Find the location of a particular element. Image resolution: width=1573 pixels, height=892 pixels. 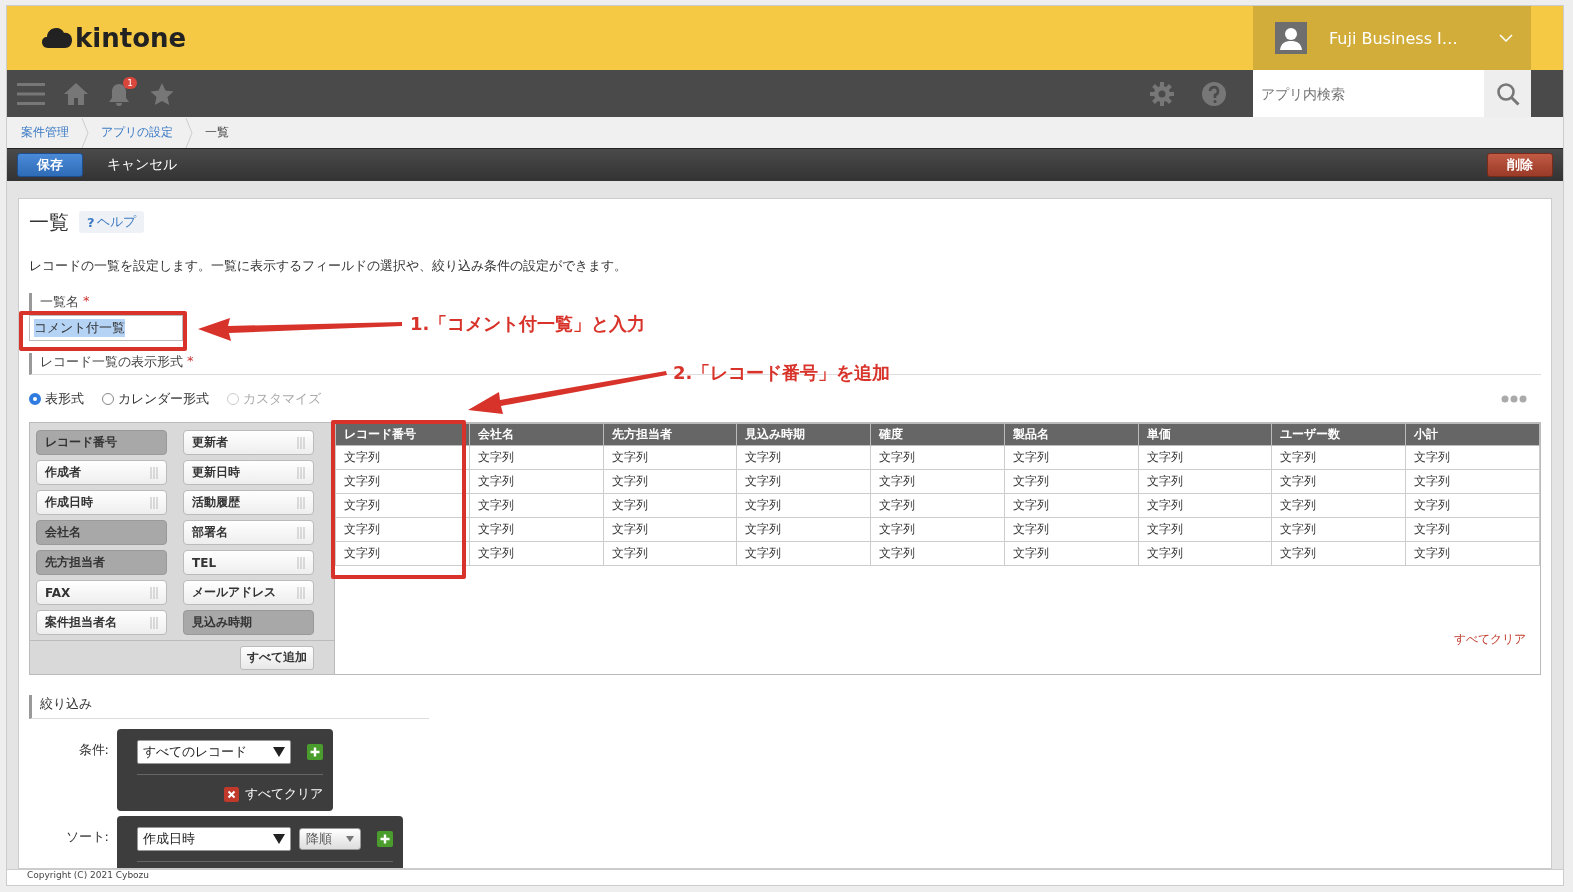

help-text: ヘルプ is located at coordinates (116, 222).